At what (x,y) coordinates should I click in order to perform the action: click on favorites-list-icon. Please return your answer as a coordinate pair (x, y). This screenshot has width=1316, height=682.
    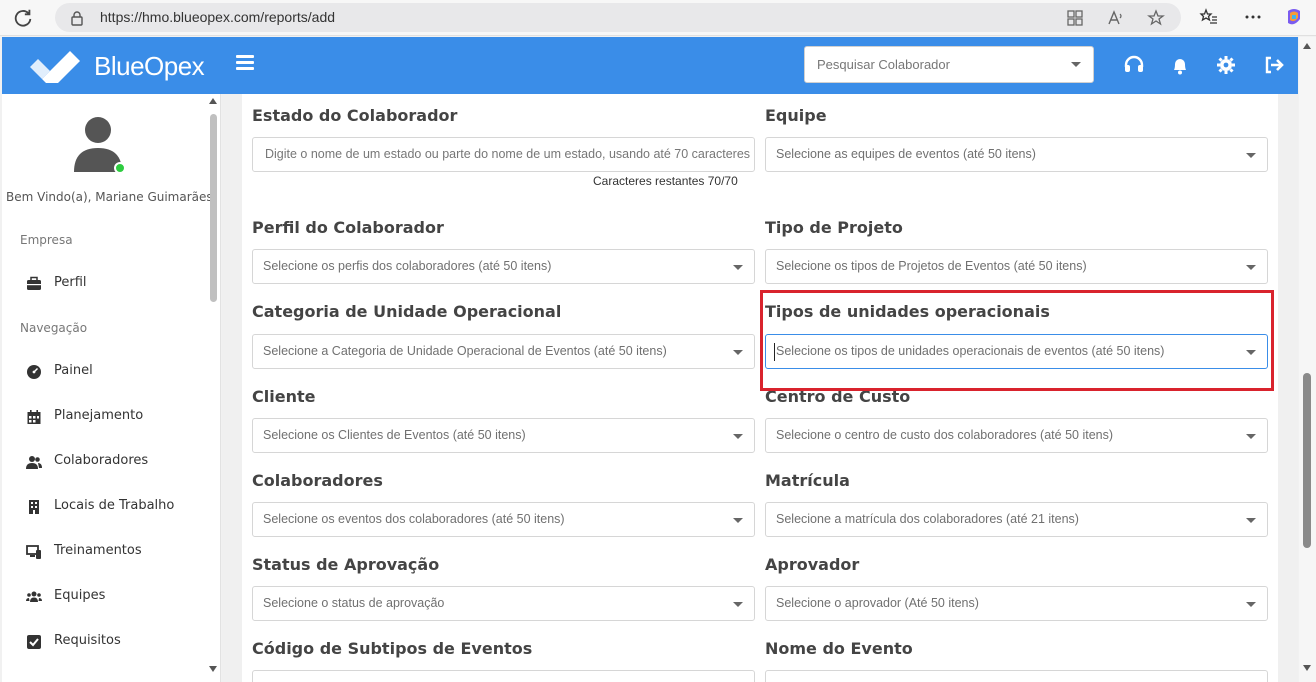
    Looking at the image, I should click on (1209, 17).